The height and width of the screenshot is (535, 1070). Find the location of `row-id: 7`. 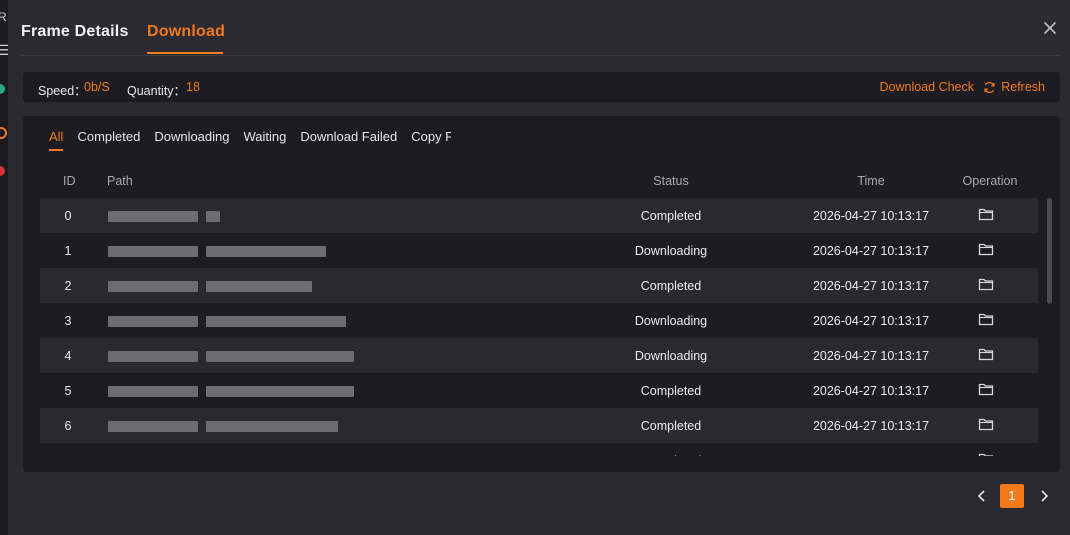

row-id: 7 is located at coordinates (68, 455).